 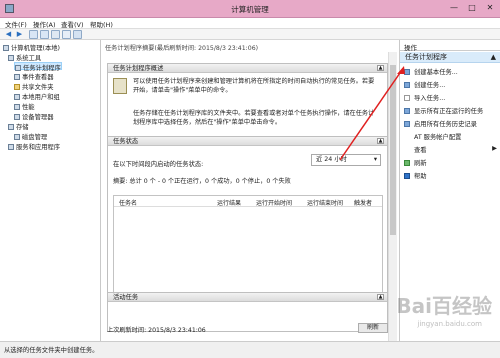 I want to click on forward-icon: ▶, so click(x=19, y=34).